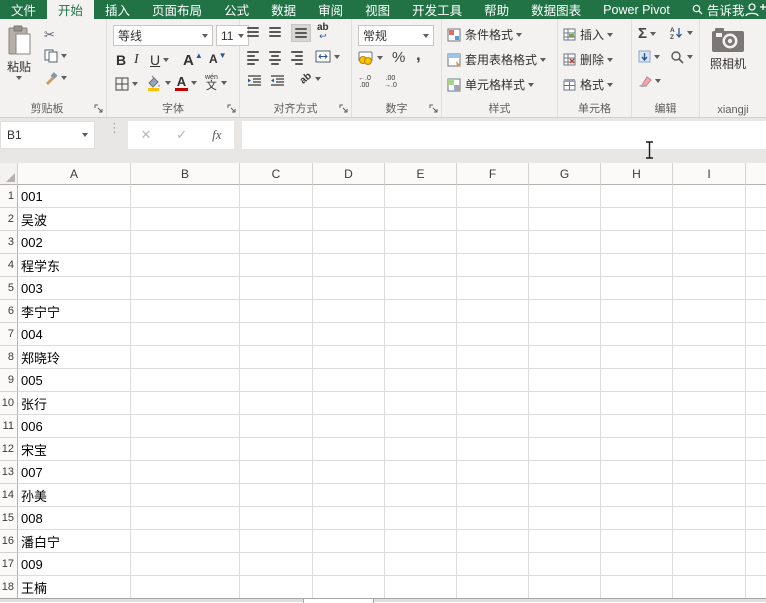  Describe the element at coordinates (709, 495) in the screenshot. I see `cell-I14` at that location.